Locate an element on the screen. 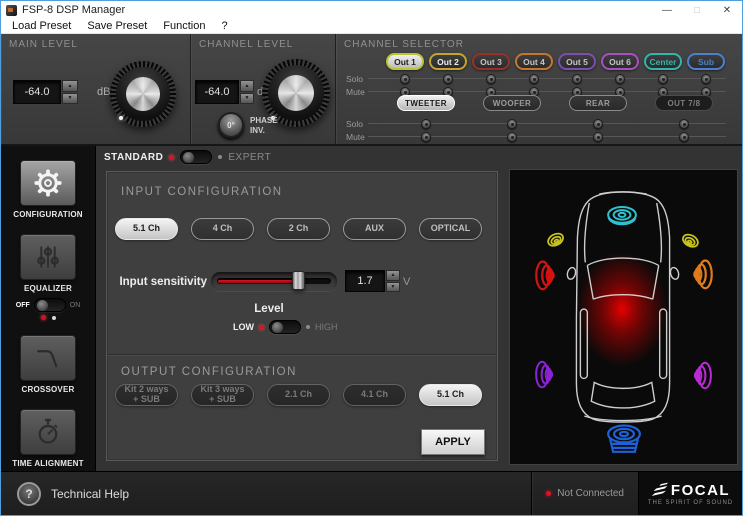 This screenshot has width=743, height=516. sensitivity-spinner: 1.7 ▲ ▼ is located at coordinates (372, 281).